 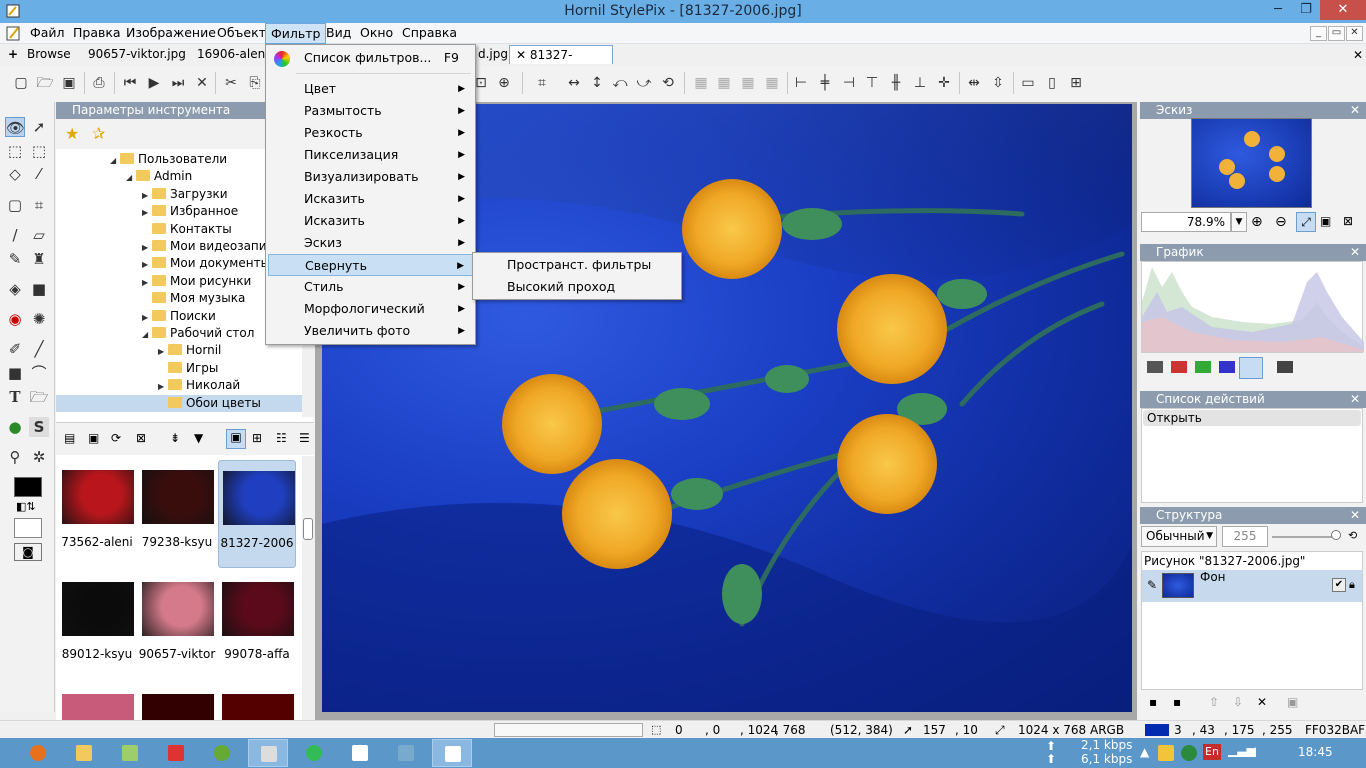 What do you see at coordinates (47, 33) in the screenshot?
I see `menu-file: Файл` at bounding box center [47, 33].